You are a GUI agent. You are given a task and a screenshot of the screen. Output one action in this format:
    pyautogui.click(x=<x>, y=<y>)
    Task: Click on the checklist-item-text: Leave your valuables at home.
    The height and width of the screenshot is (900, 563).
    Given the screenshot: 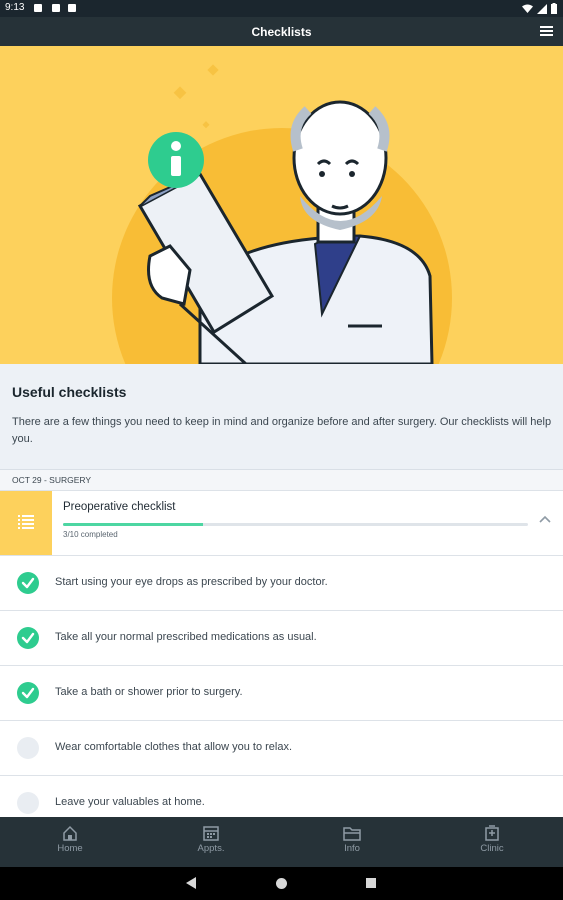 What is the action you would take?
    pyautogui.click(x=130, y=802)
    